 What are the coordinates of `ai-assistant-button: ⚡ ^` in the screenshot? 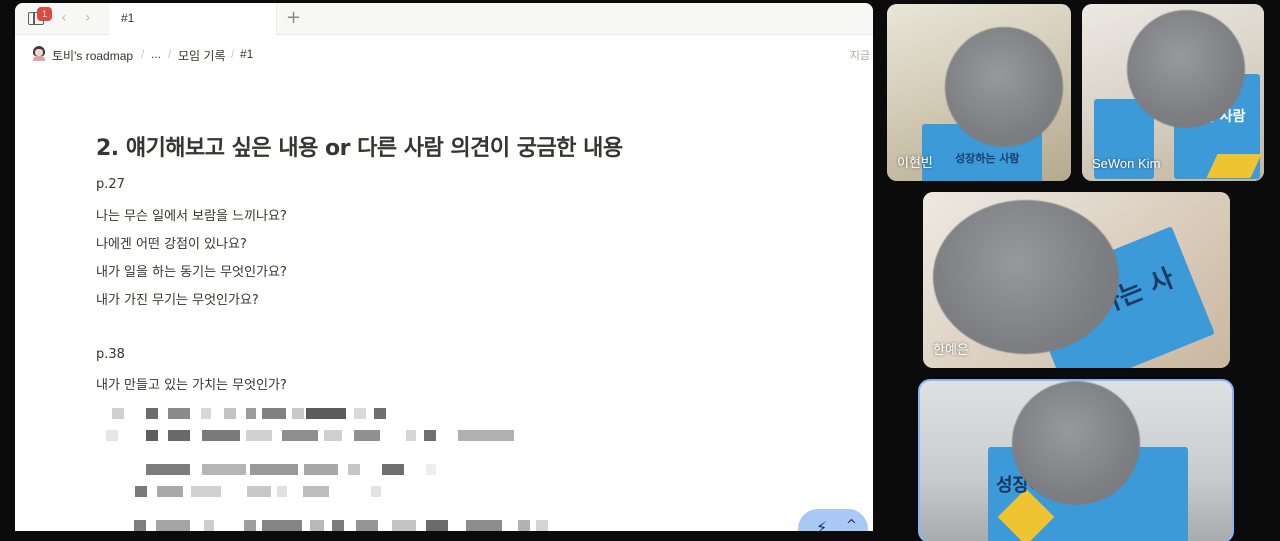 It's located at (833, 520).